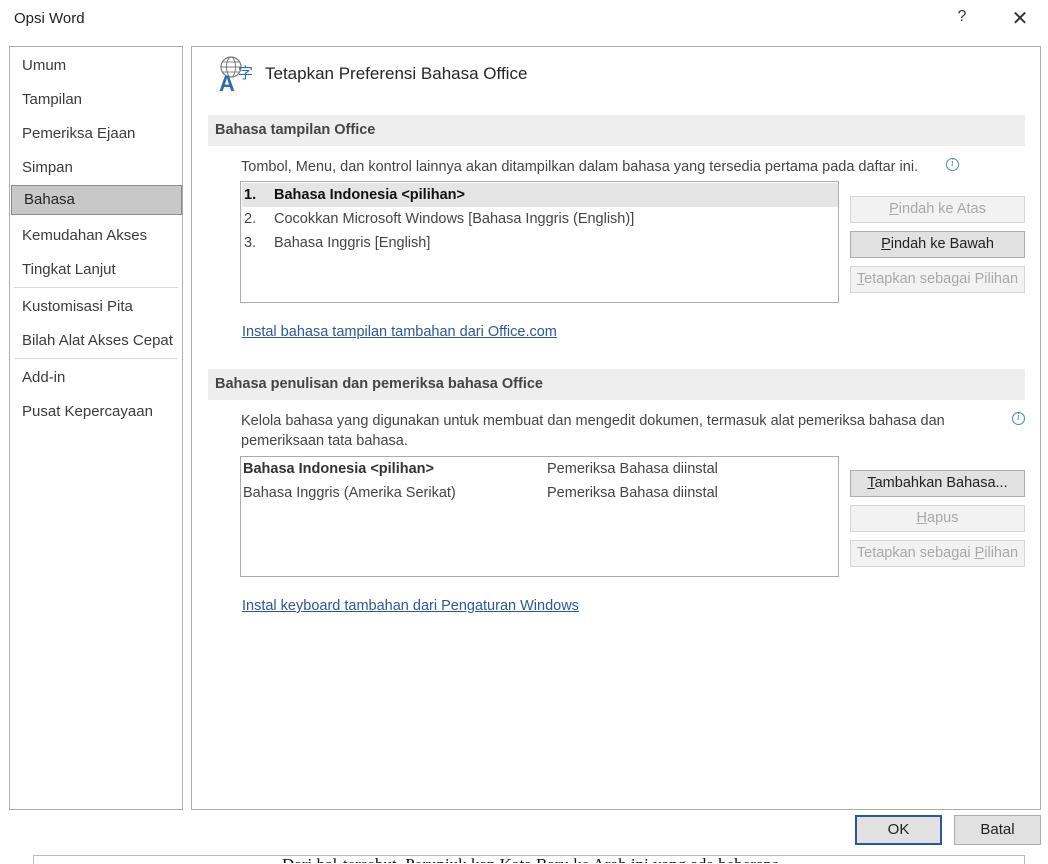 The width and height of the screenshot is (1048, 864). I want to click on sidebar-item-add-in: Add-in, so click(96, 378).